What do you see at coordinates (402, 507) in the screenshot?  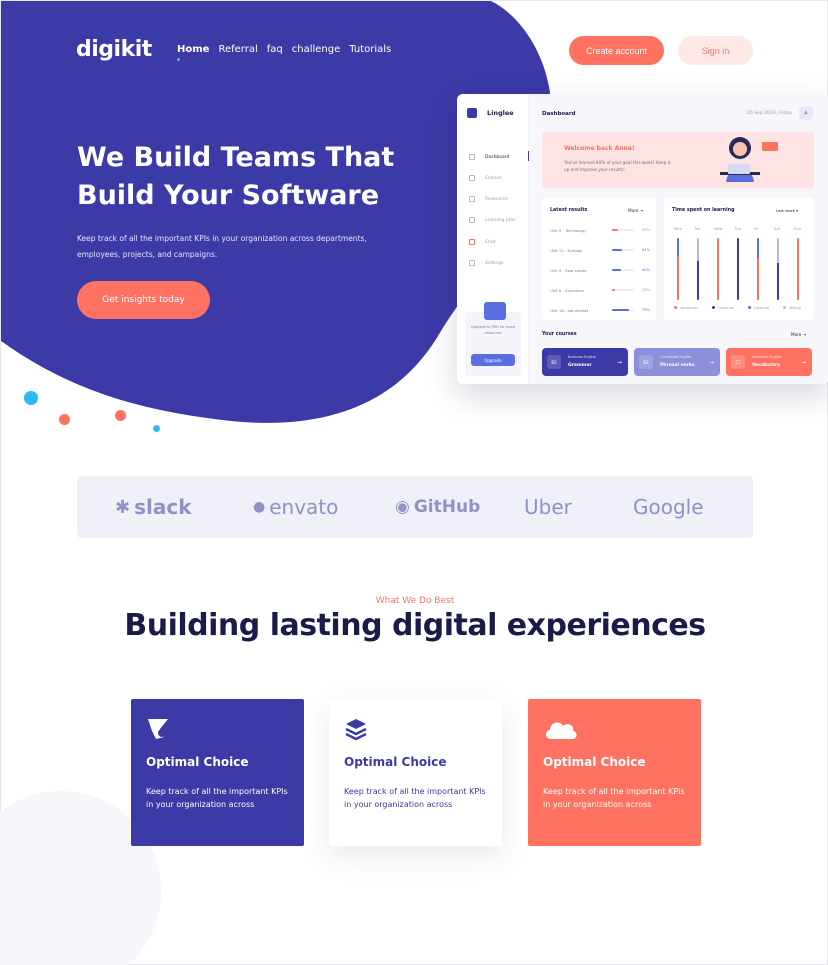 I see `github-icon: ◉` at bounding box center [402, 507].